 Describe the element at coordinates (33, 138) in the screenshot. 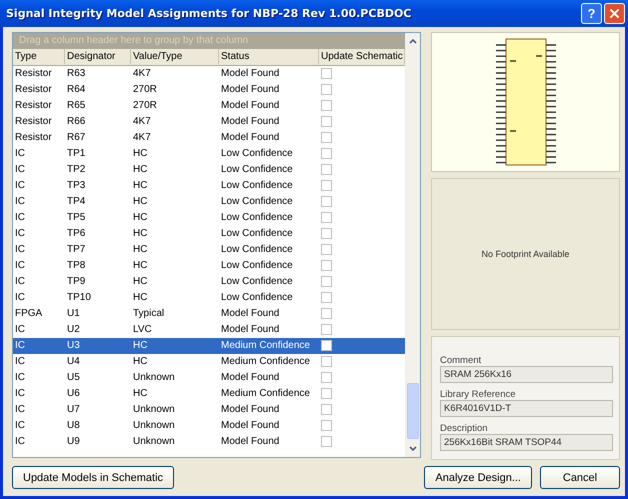

I see `table-cell-text: Resistor` at that location.